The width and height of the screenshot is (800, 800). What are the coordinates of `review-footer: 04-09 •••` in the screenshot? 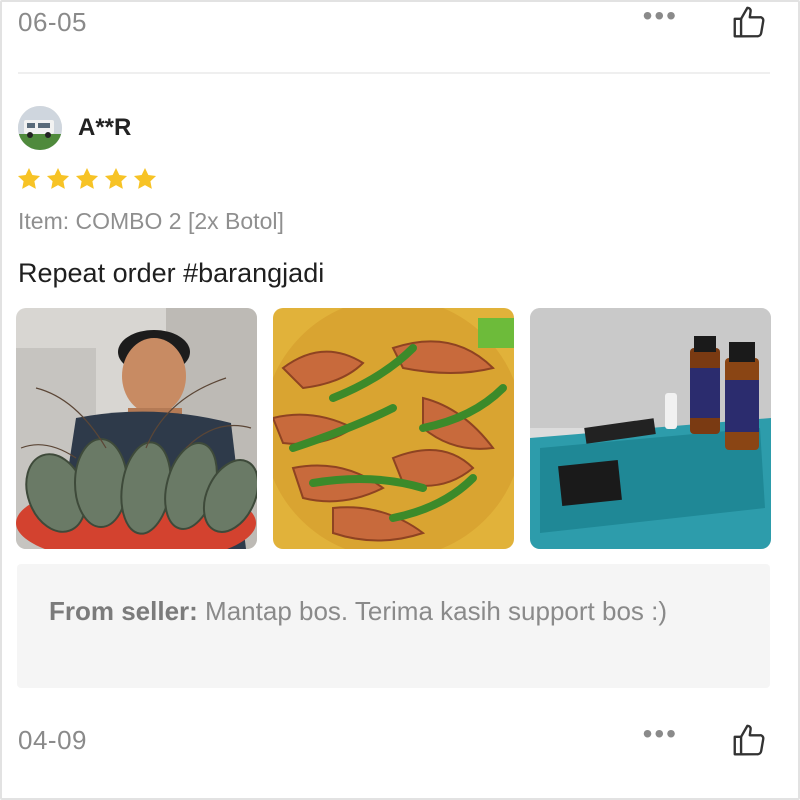 It's located at (393, 740).